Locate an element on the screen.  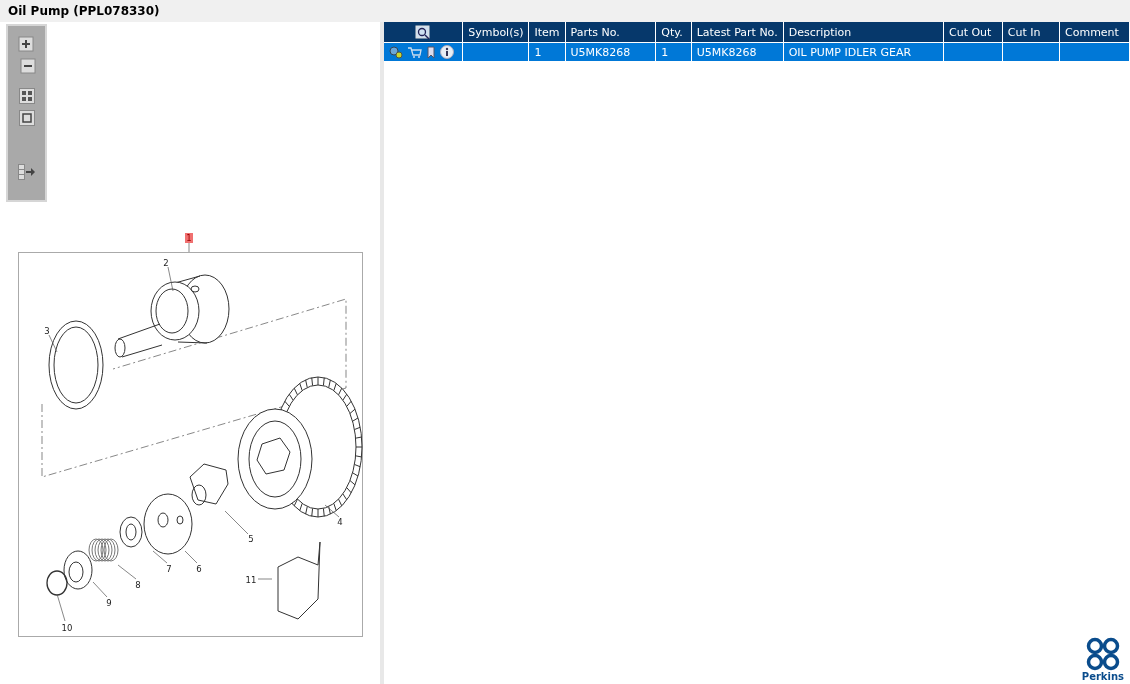
column-header: Item is located at coordinates (547, 32).